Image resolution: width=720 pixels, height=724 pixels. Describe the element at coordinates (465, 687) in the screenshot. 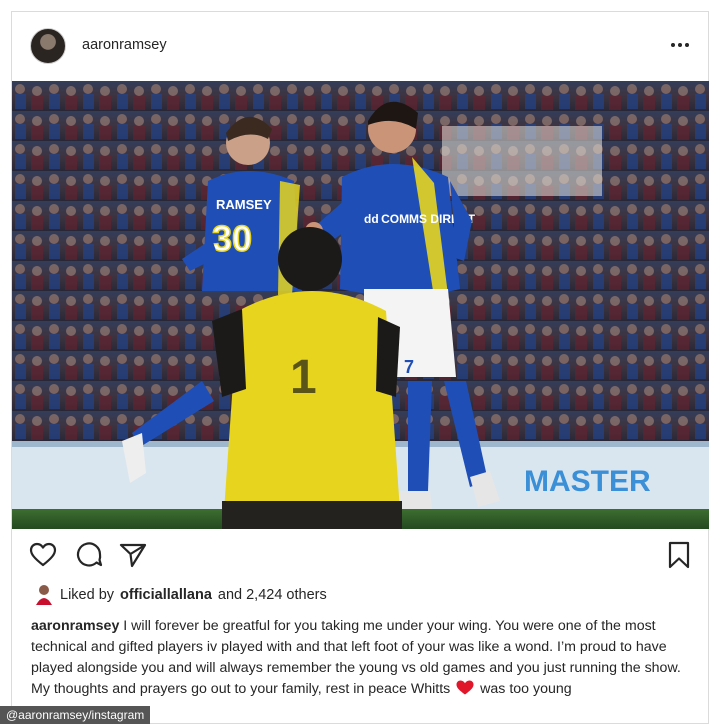

I see `red-heart-emoji-icon` at that location.